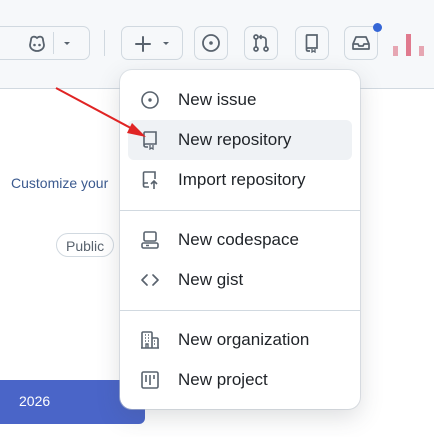 This screenshot has height=437, width=434. I want to click on header-divider, so click(104, 43).